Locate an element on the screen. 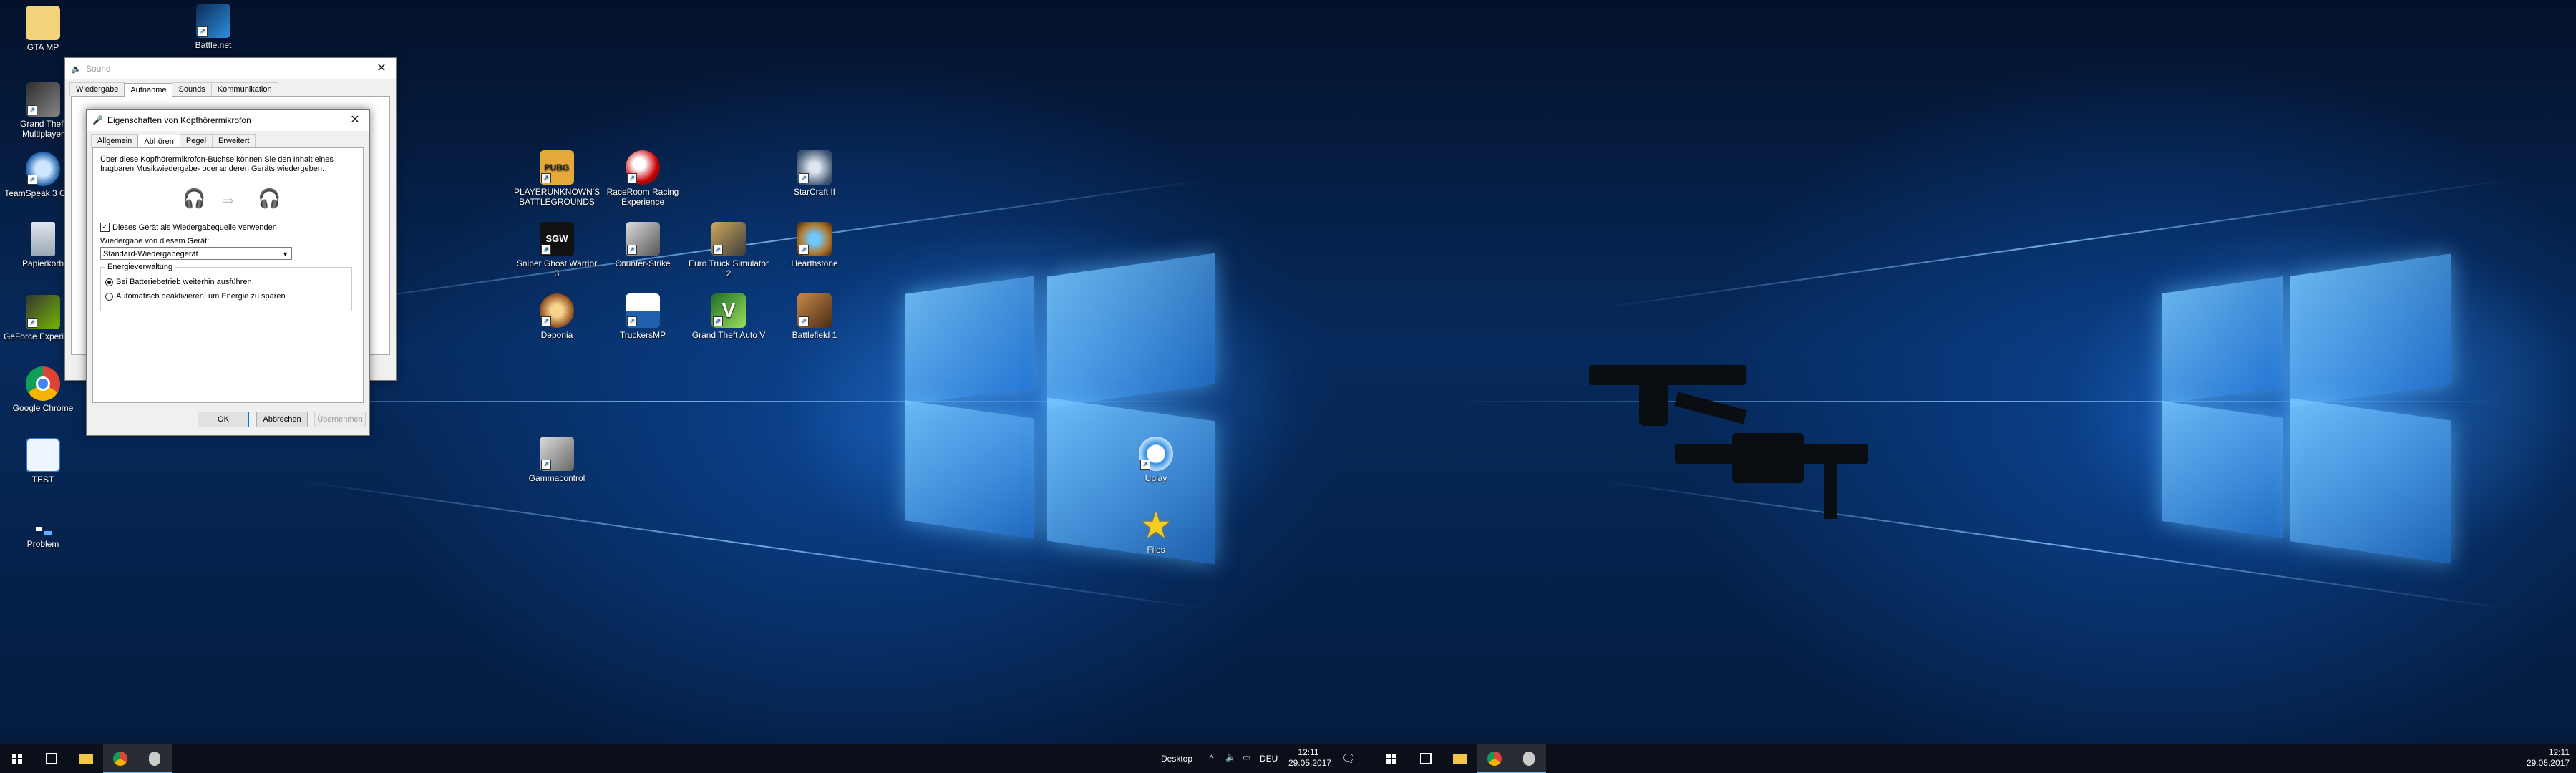 The height and width of the screenshot is (773, 2576). gammacontrol-icon: ↗ is located at coordinates (557, 454).